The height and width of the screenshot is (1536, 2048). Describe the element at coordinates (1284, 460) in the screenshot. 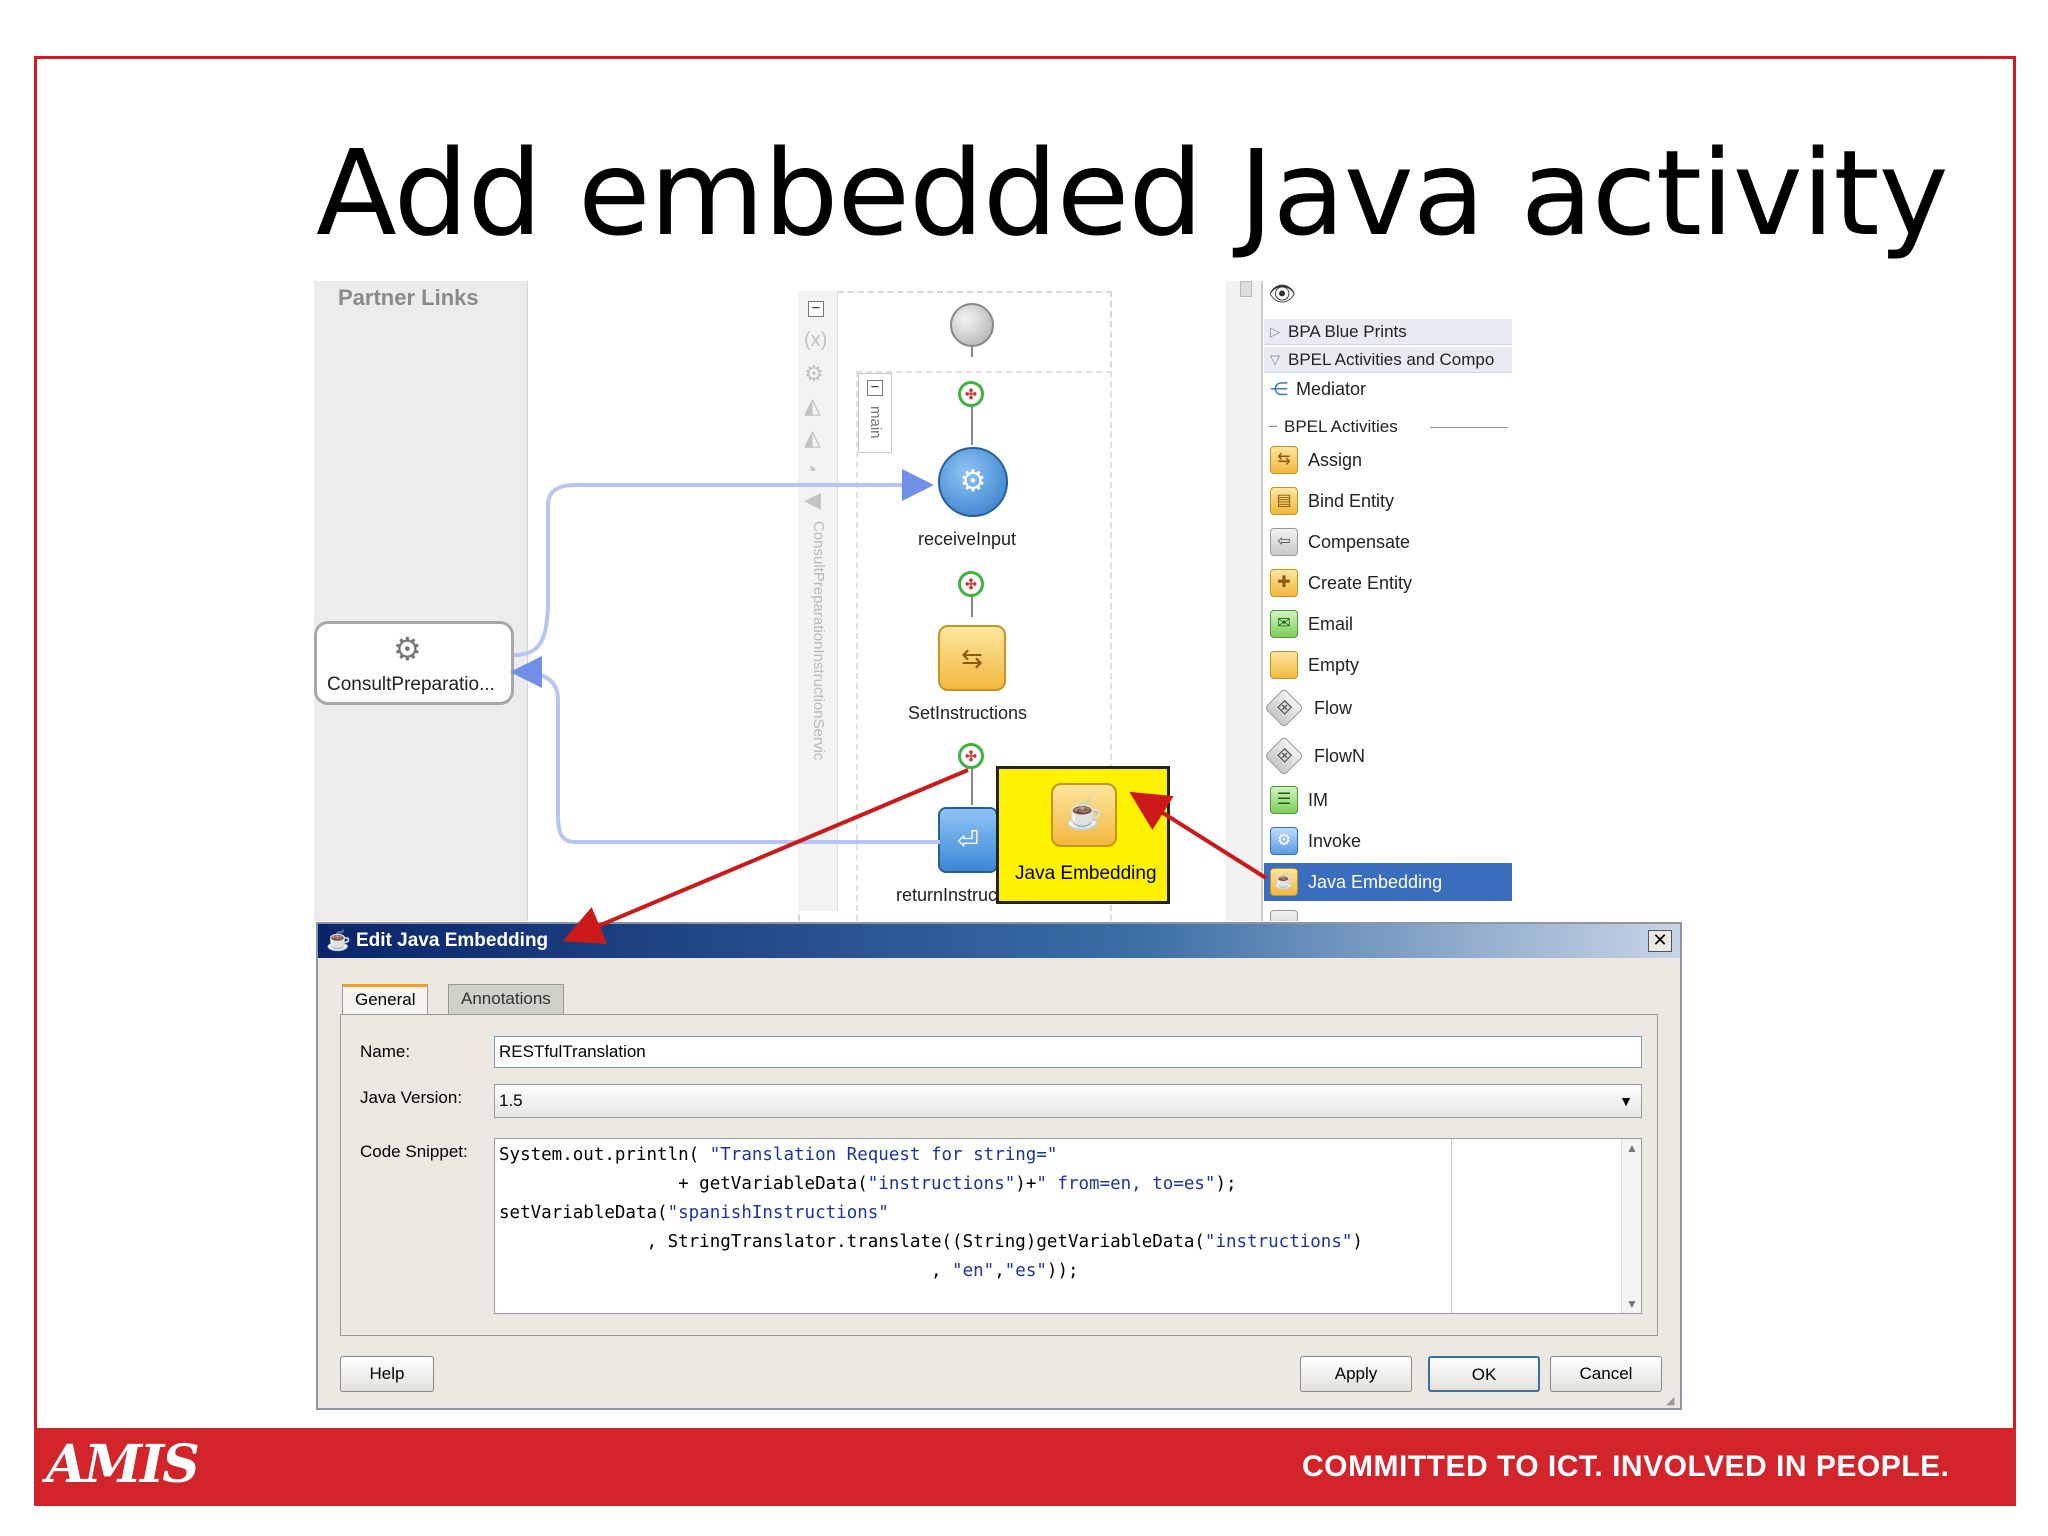

I see `assign-icon: ⇆` at that location.